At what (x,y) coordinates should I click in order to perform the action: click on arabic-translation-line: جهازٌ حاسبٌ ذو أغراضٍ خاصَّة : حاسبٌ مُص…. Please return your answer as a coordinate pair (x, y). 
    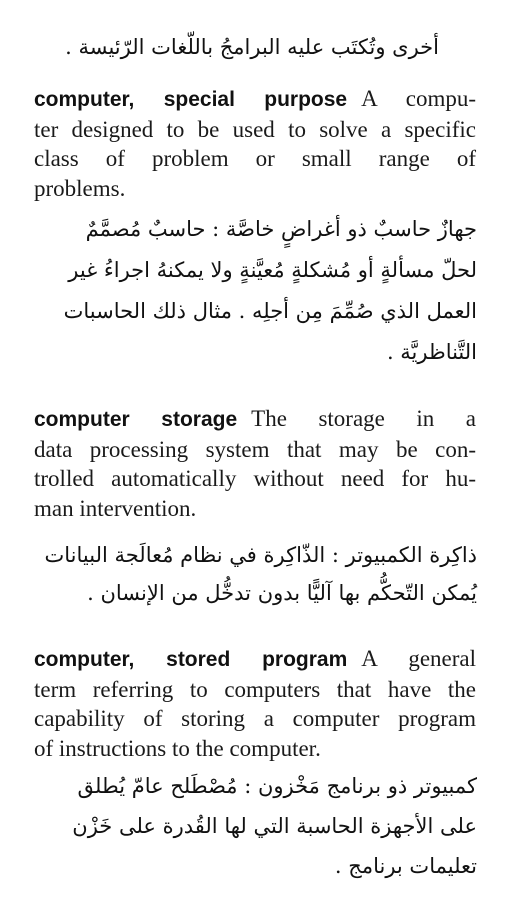
    Looking at the image, I should click on (281, 229).